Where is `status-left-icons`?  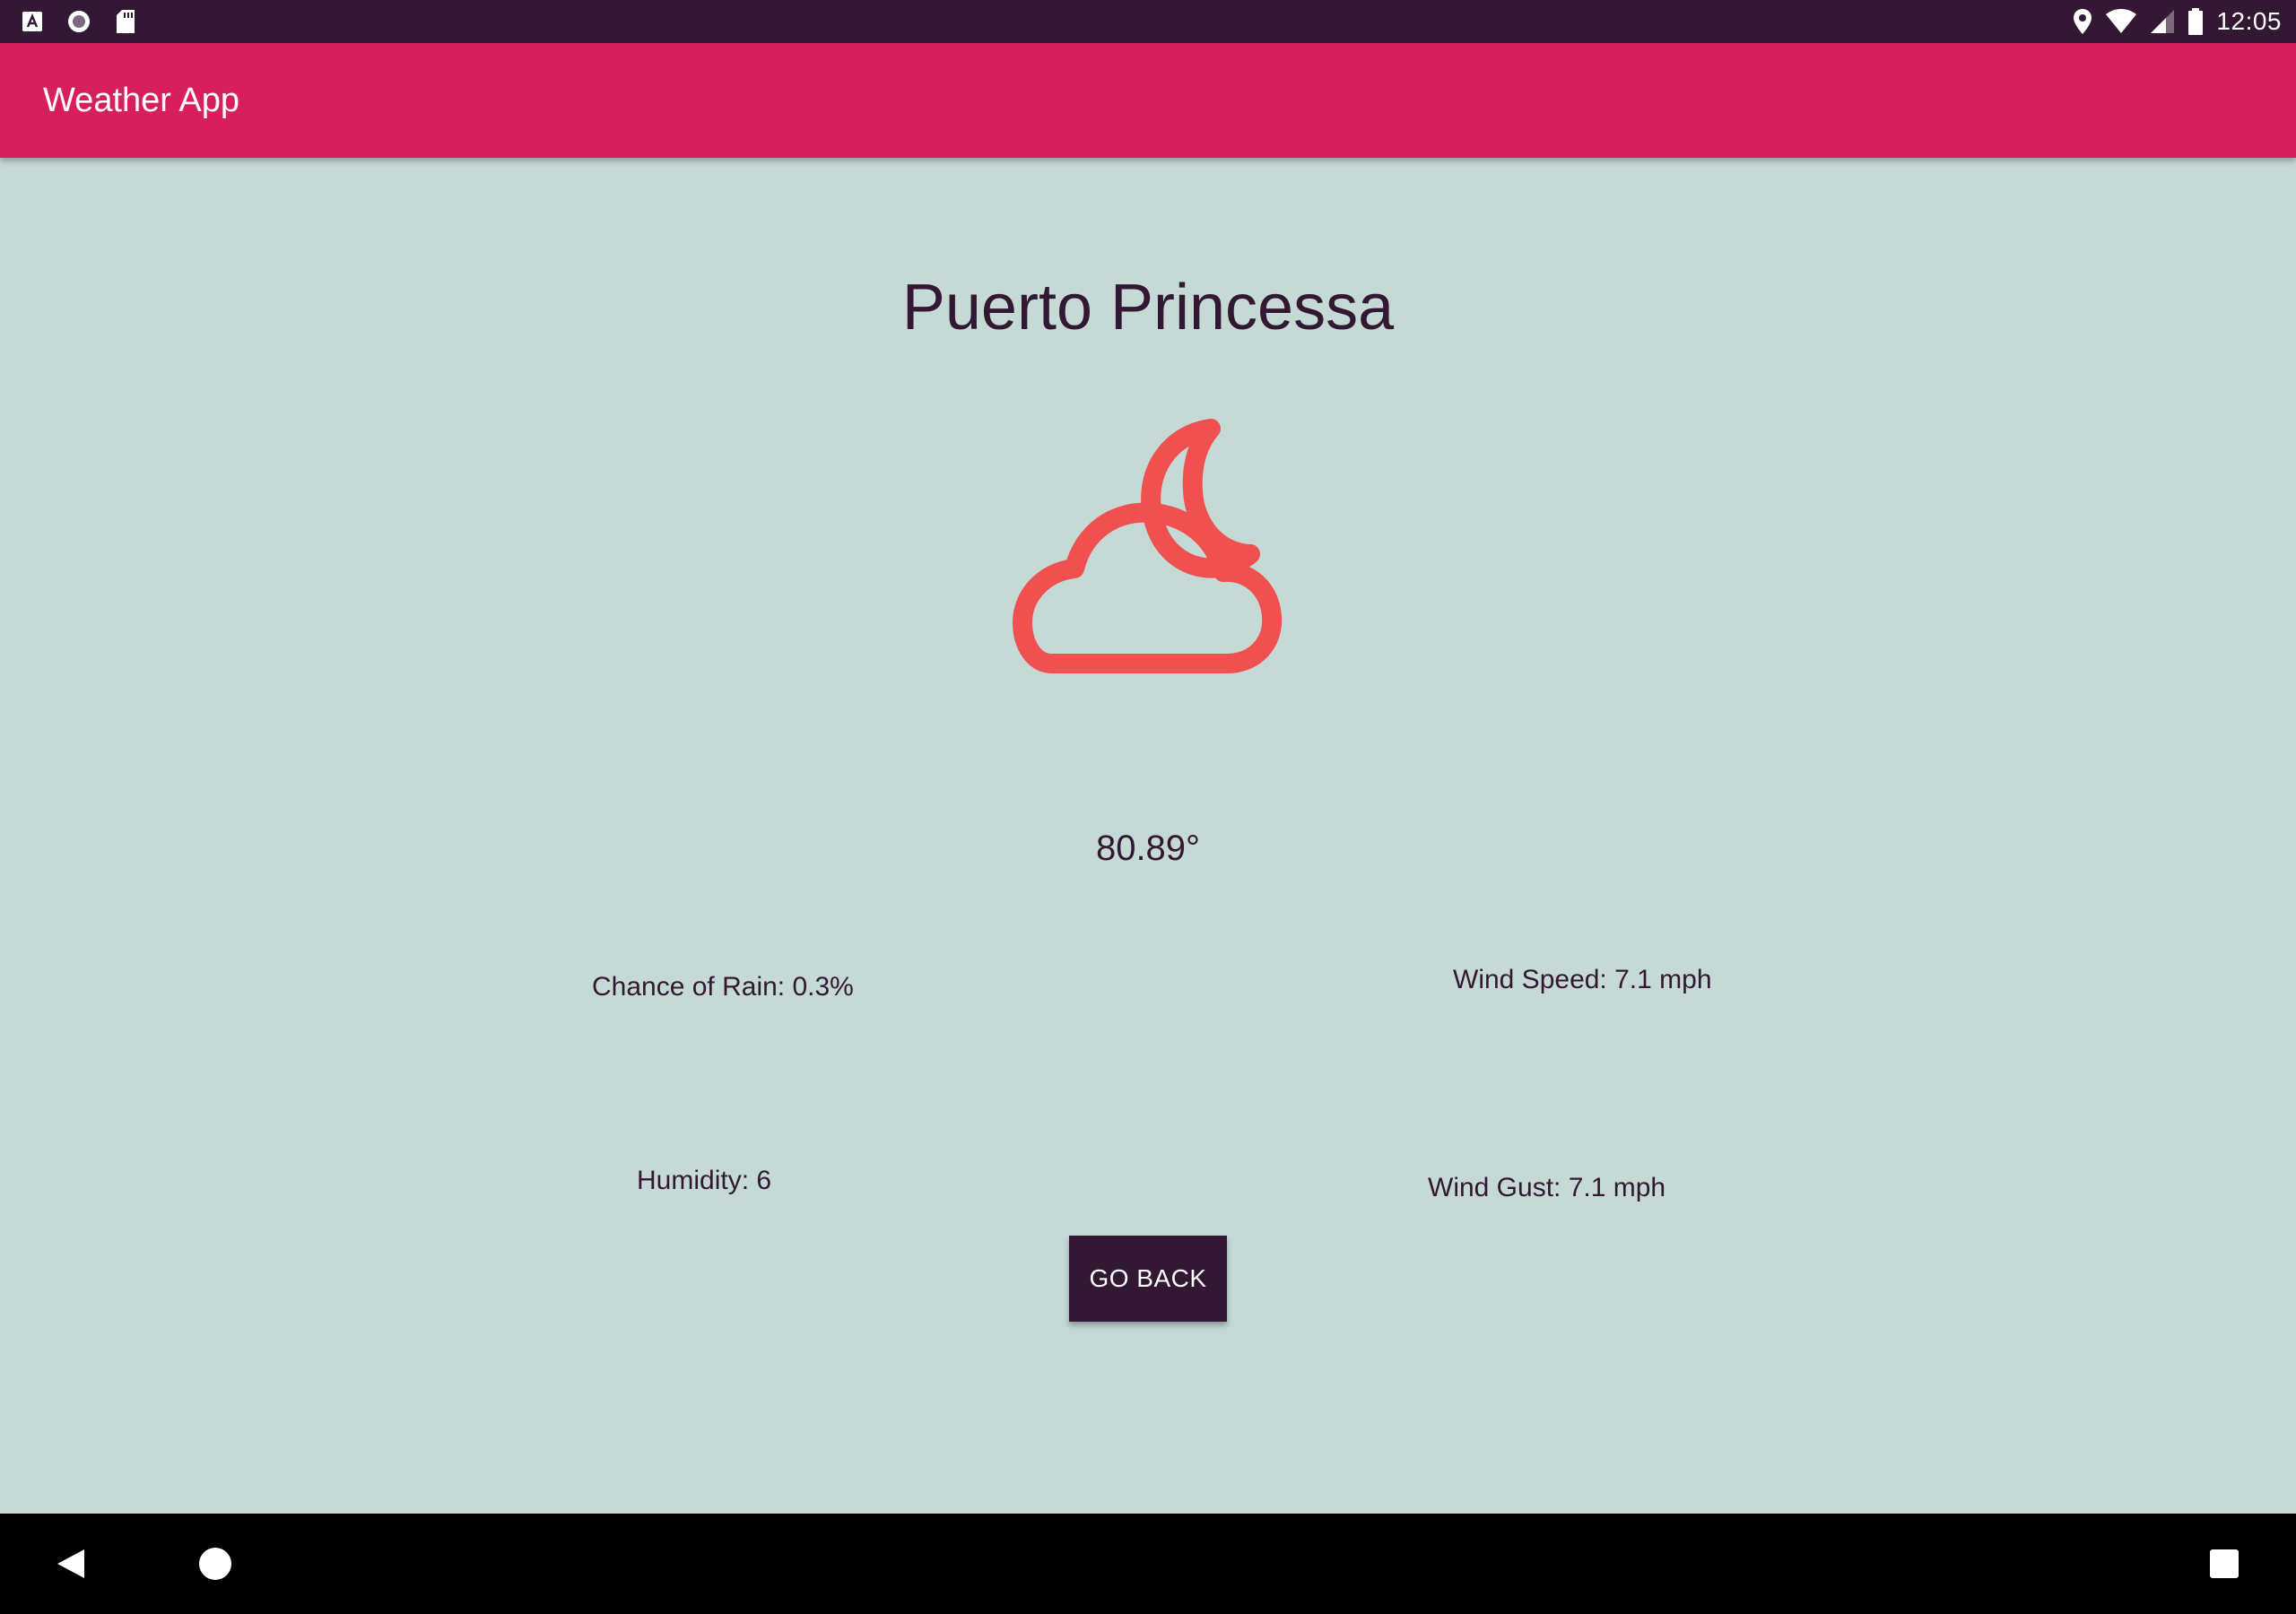 status-left-icons is located at coordinates (79, 21).